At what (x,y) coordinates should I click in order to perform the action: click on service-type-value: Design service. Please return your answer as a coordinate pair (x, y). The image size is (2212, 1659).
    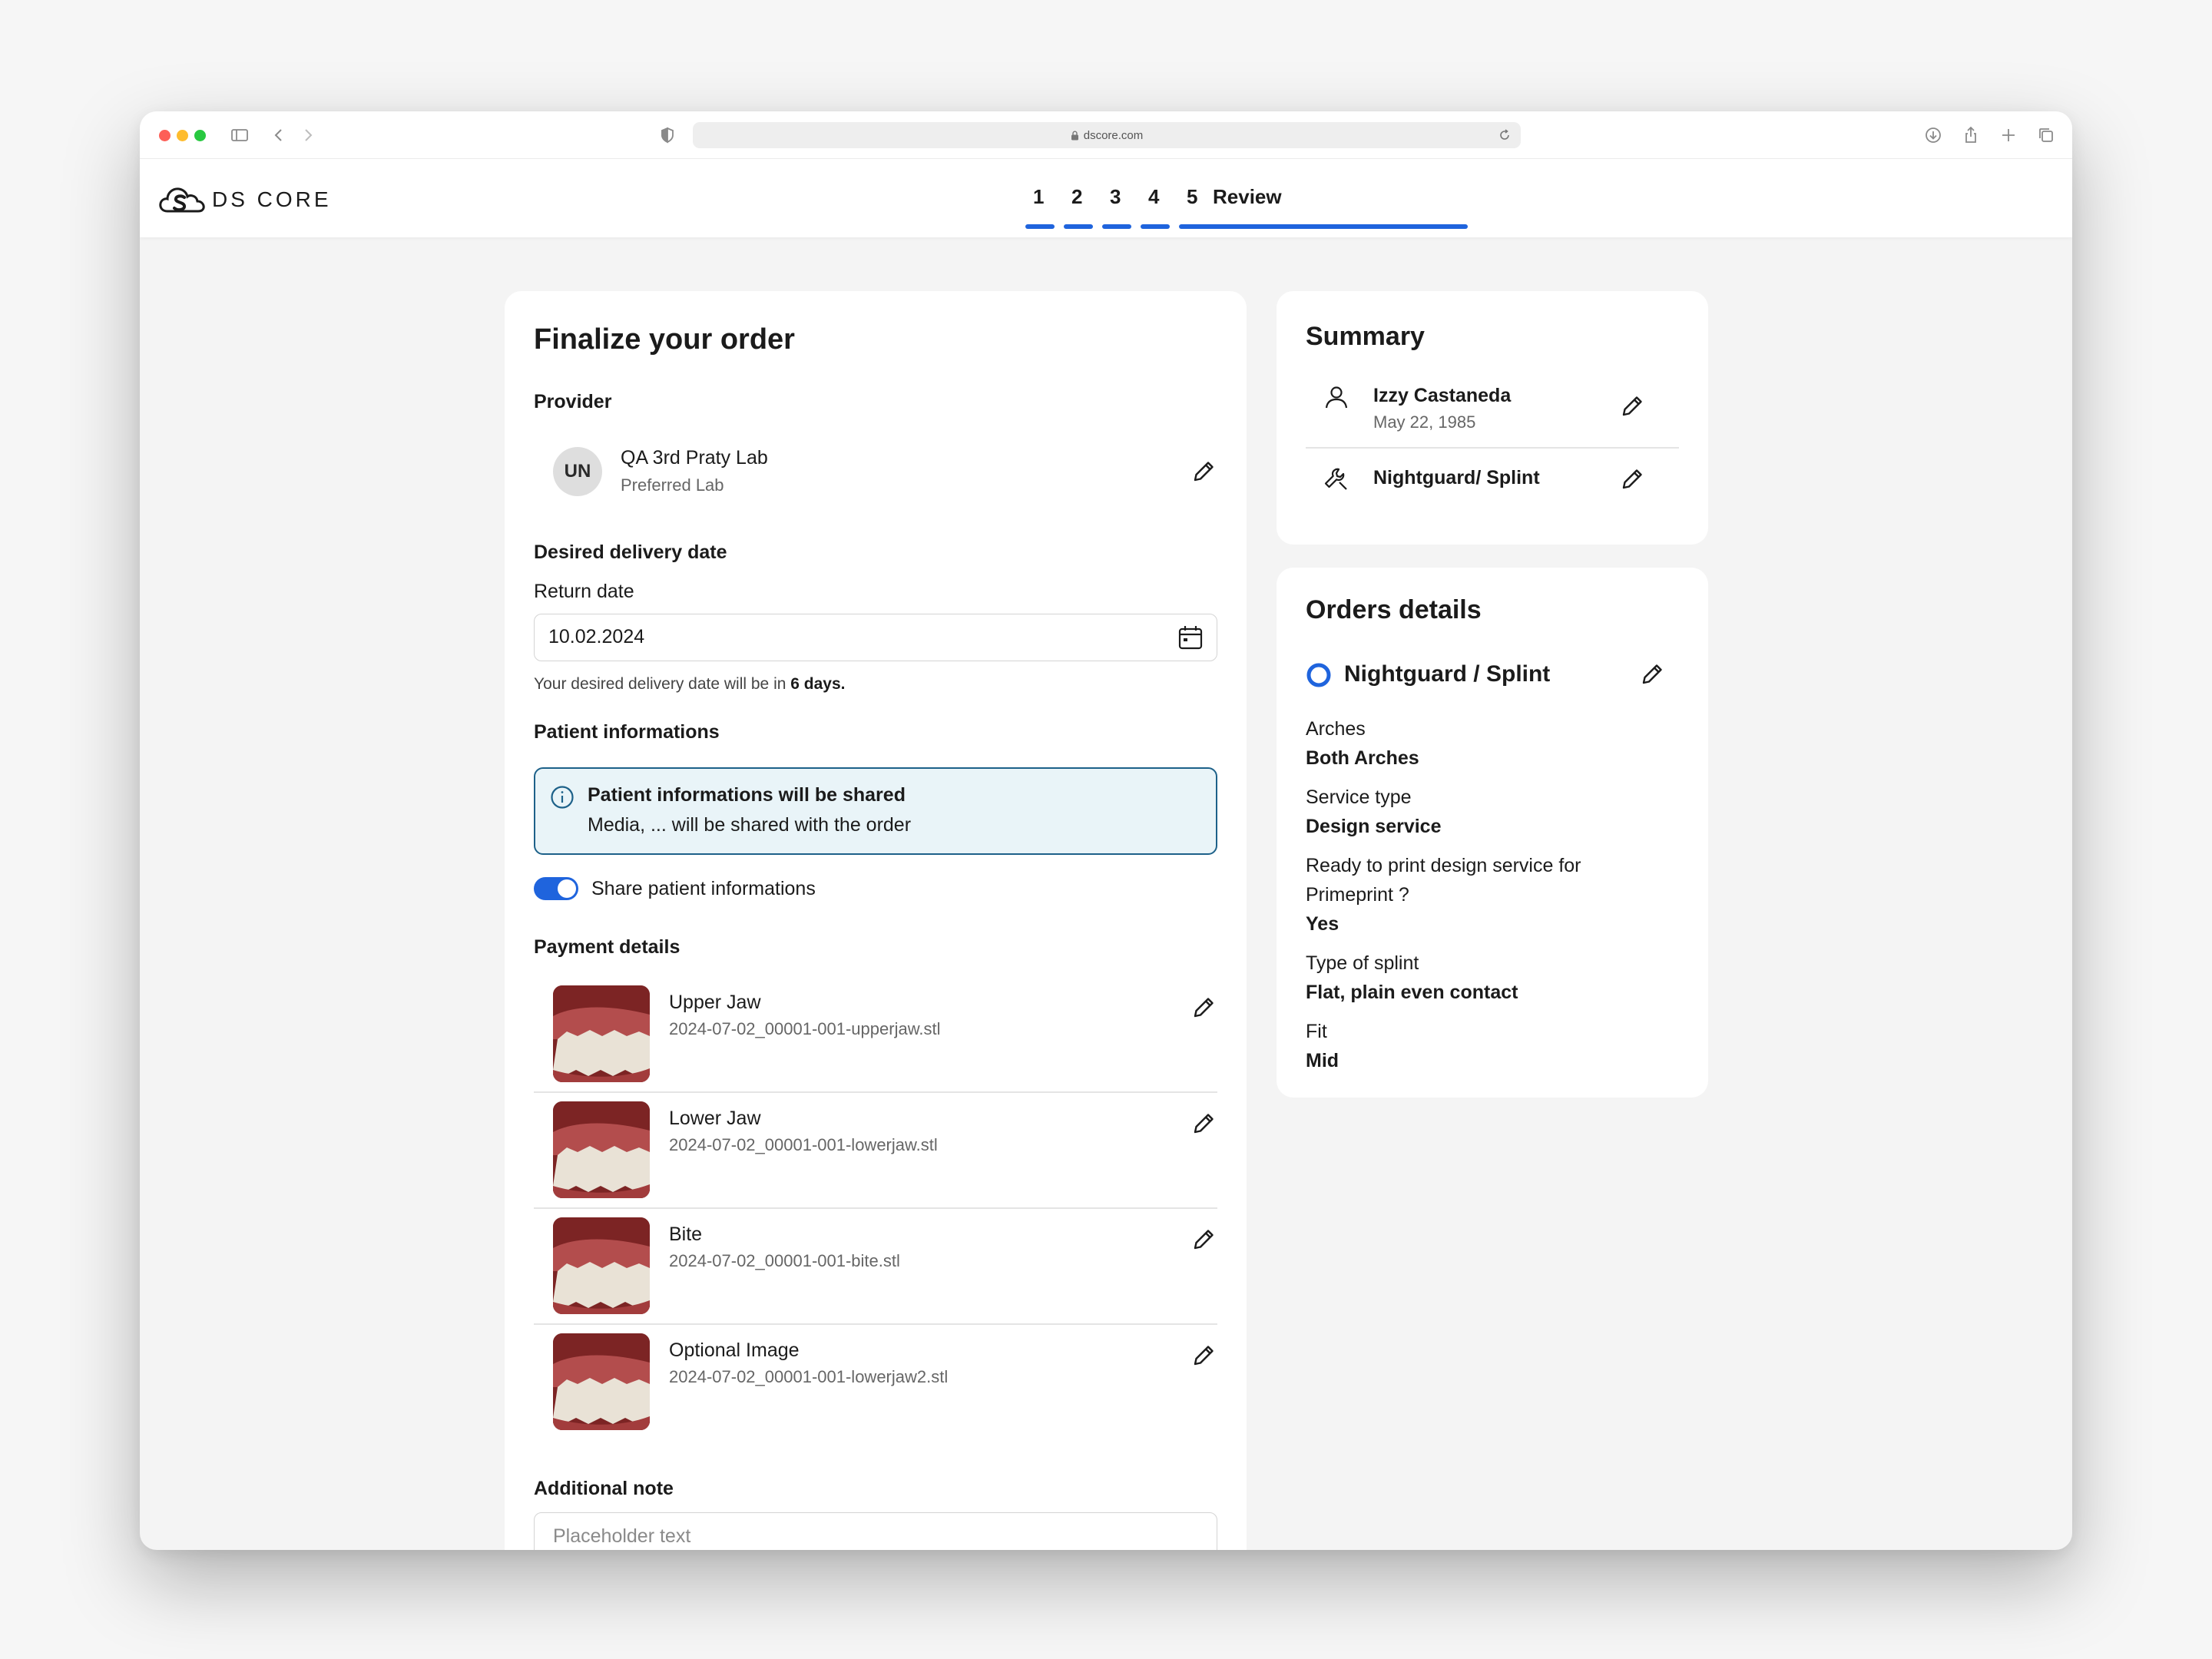
    Looking at the image, I should click on (1374, 827).